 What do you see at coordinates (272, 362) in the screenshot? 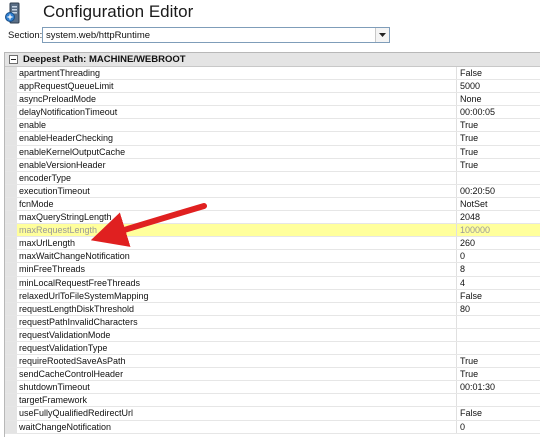
I see `property-row-requireRootedSaveAsPath: requireRootedSaveAsPath True` at bounding box center [272, 362].